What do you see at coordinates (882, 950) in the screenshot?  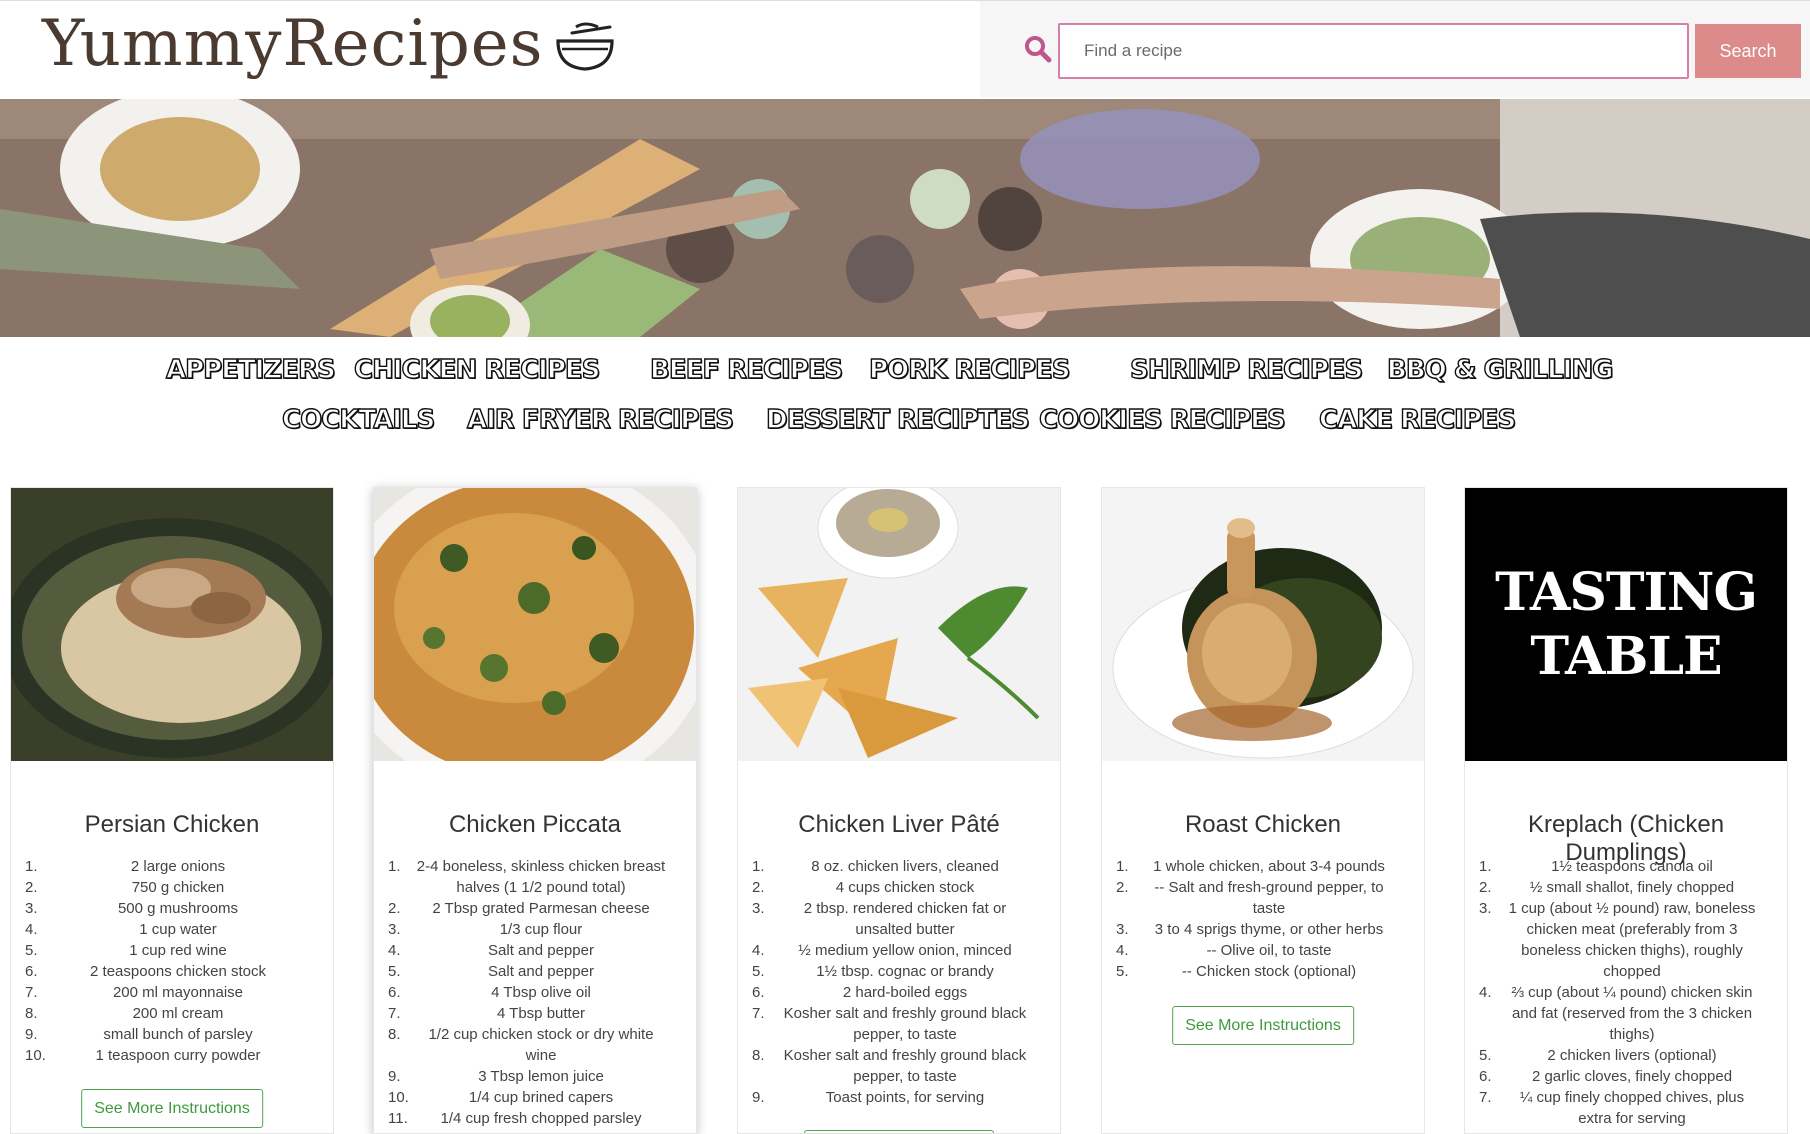 I see `ingredient-item: 4. ½ medium yellow onion, minced` at bounding box center [882, 950].